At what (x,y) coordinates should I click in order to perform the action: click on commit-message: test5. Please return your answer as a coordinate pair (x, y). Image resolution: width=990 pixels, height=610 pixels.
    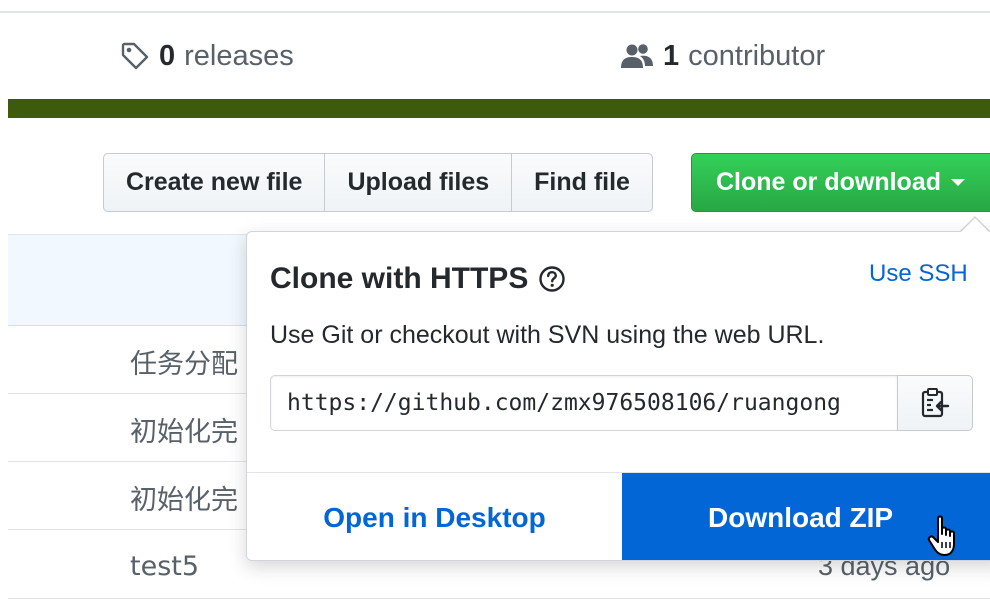
    Looking at the image, I should click on (164, 566).